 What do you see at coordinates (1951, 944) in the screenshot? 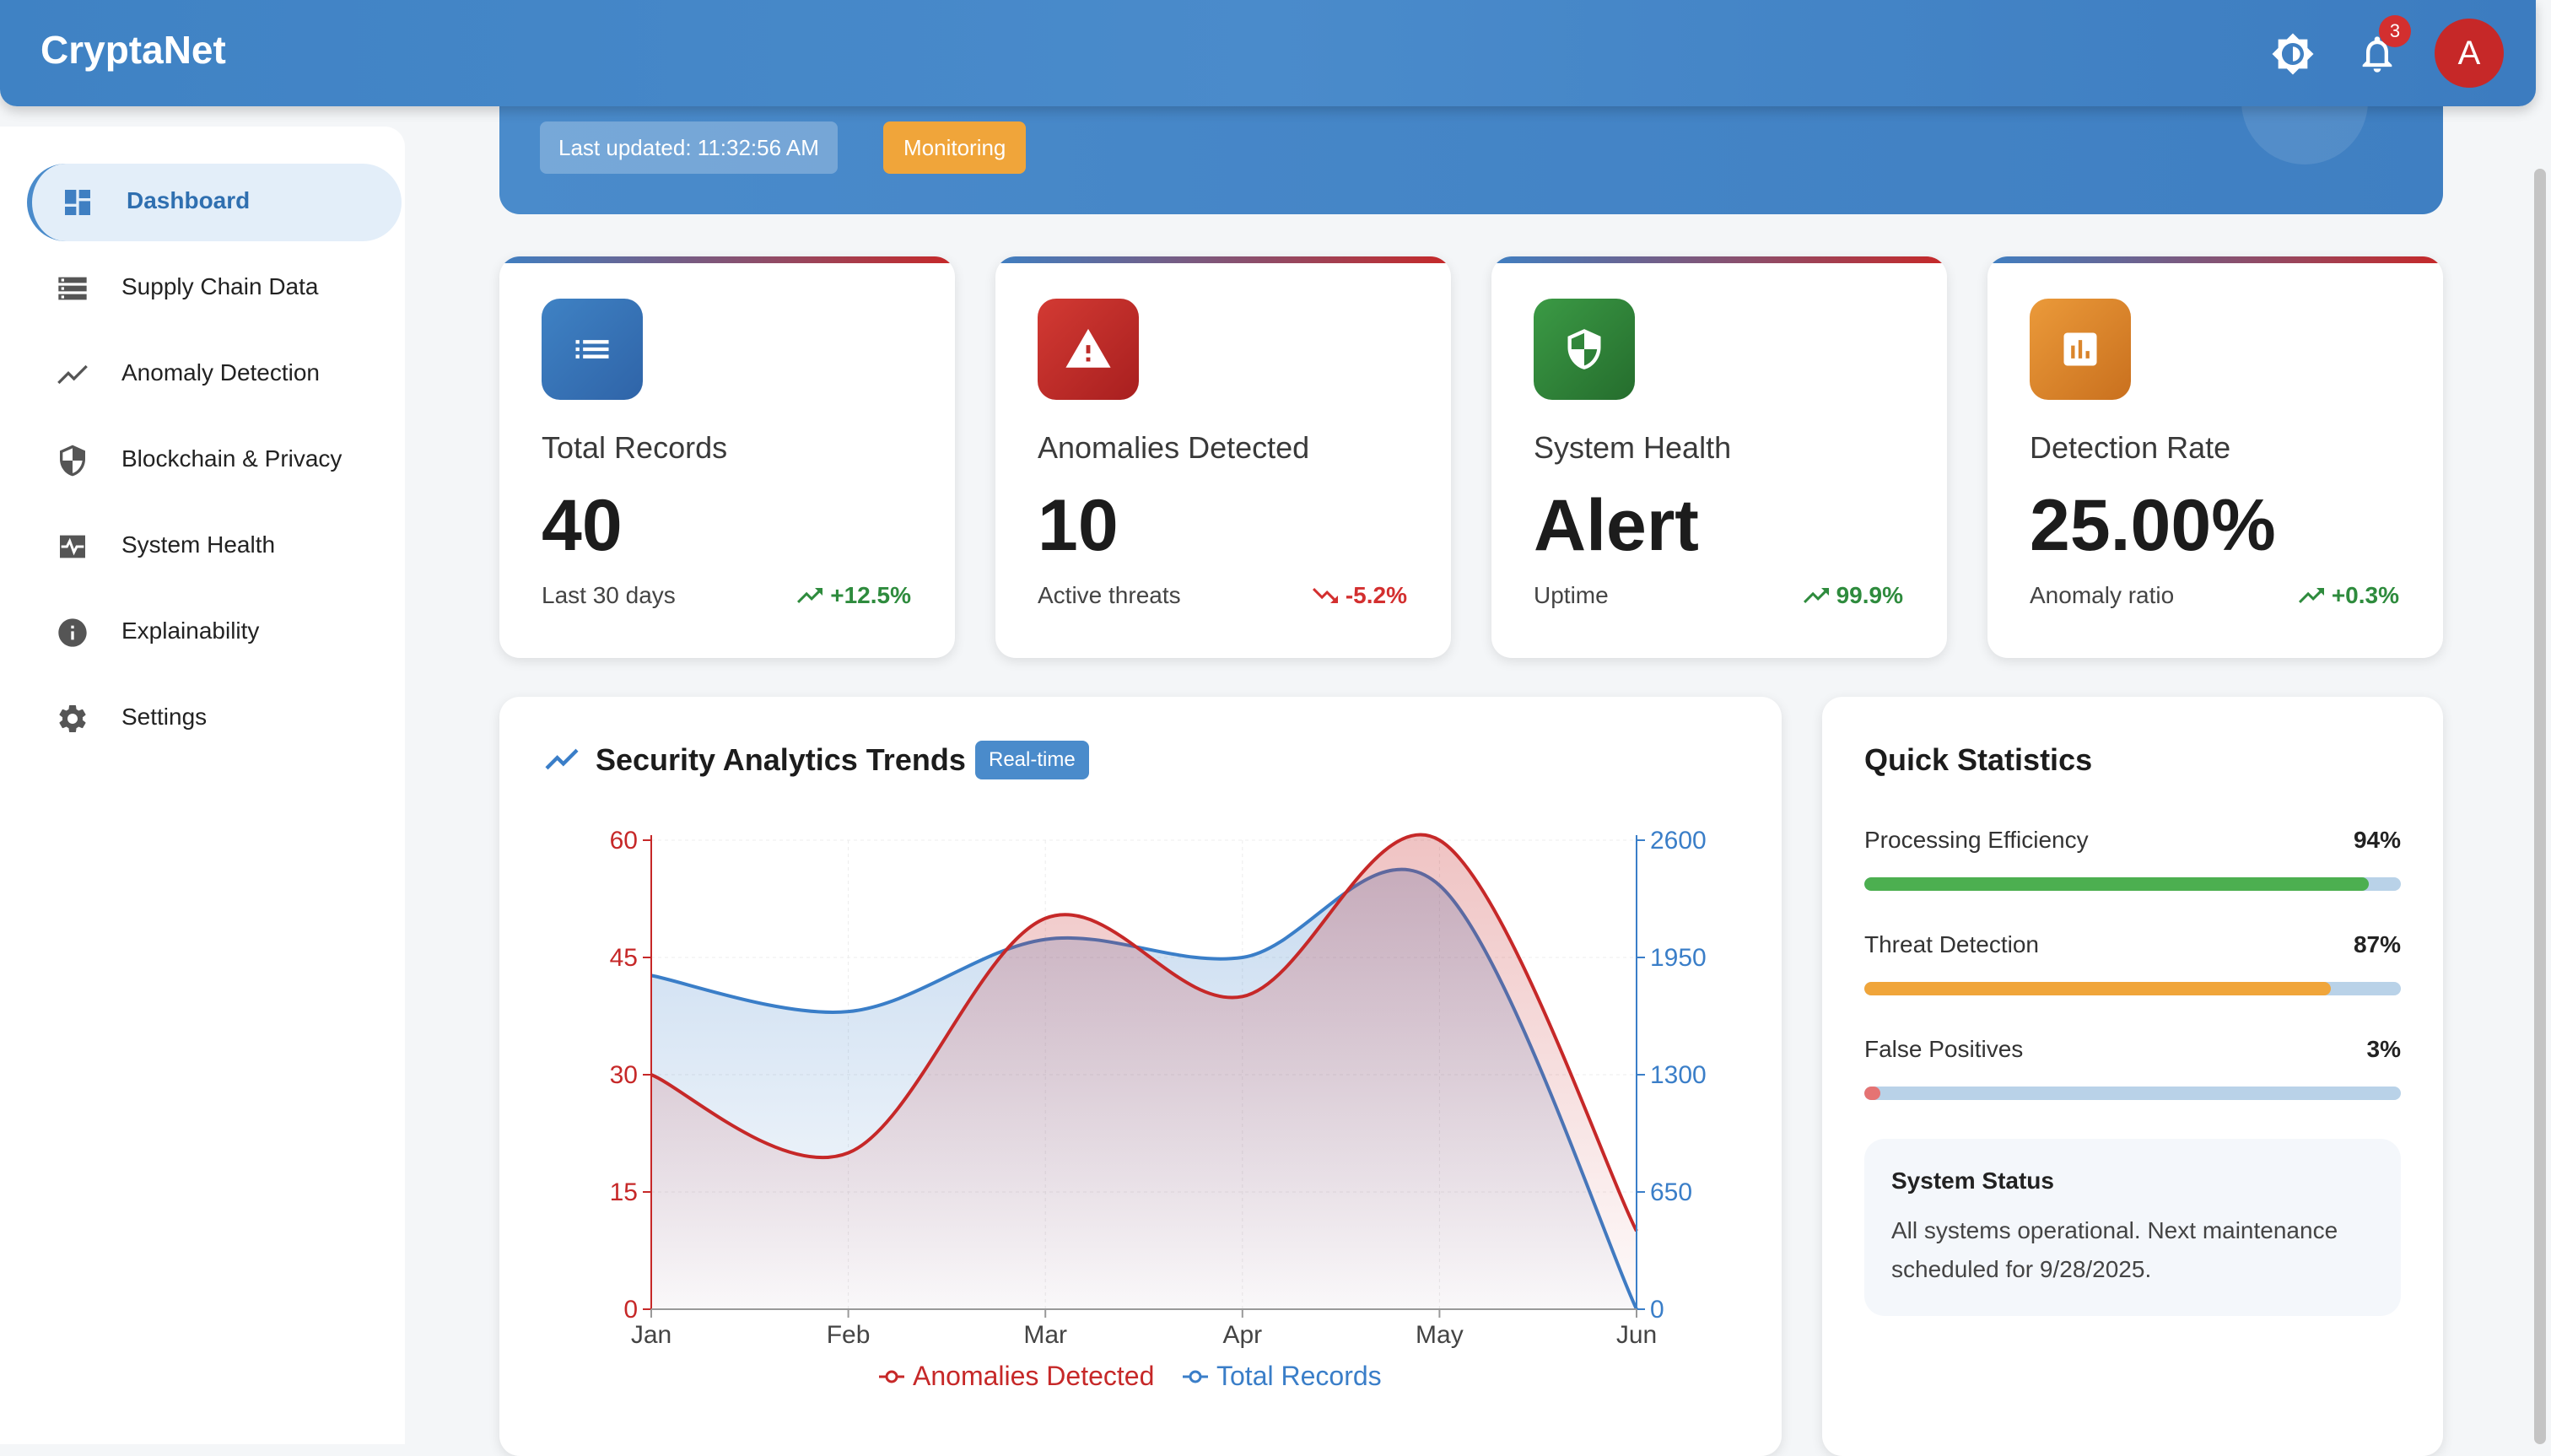
I see `stat-label: Threat Detection` at bounding box center [1951, 944].